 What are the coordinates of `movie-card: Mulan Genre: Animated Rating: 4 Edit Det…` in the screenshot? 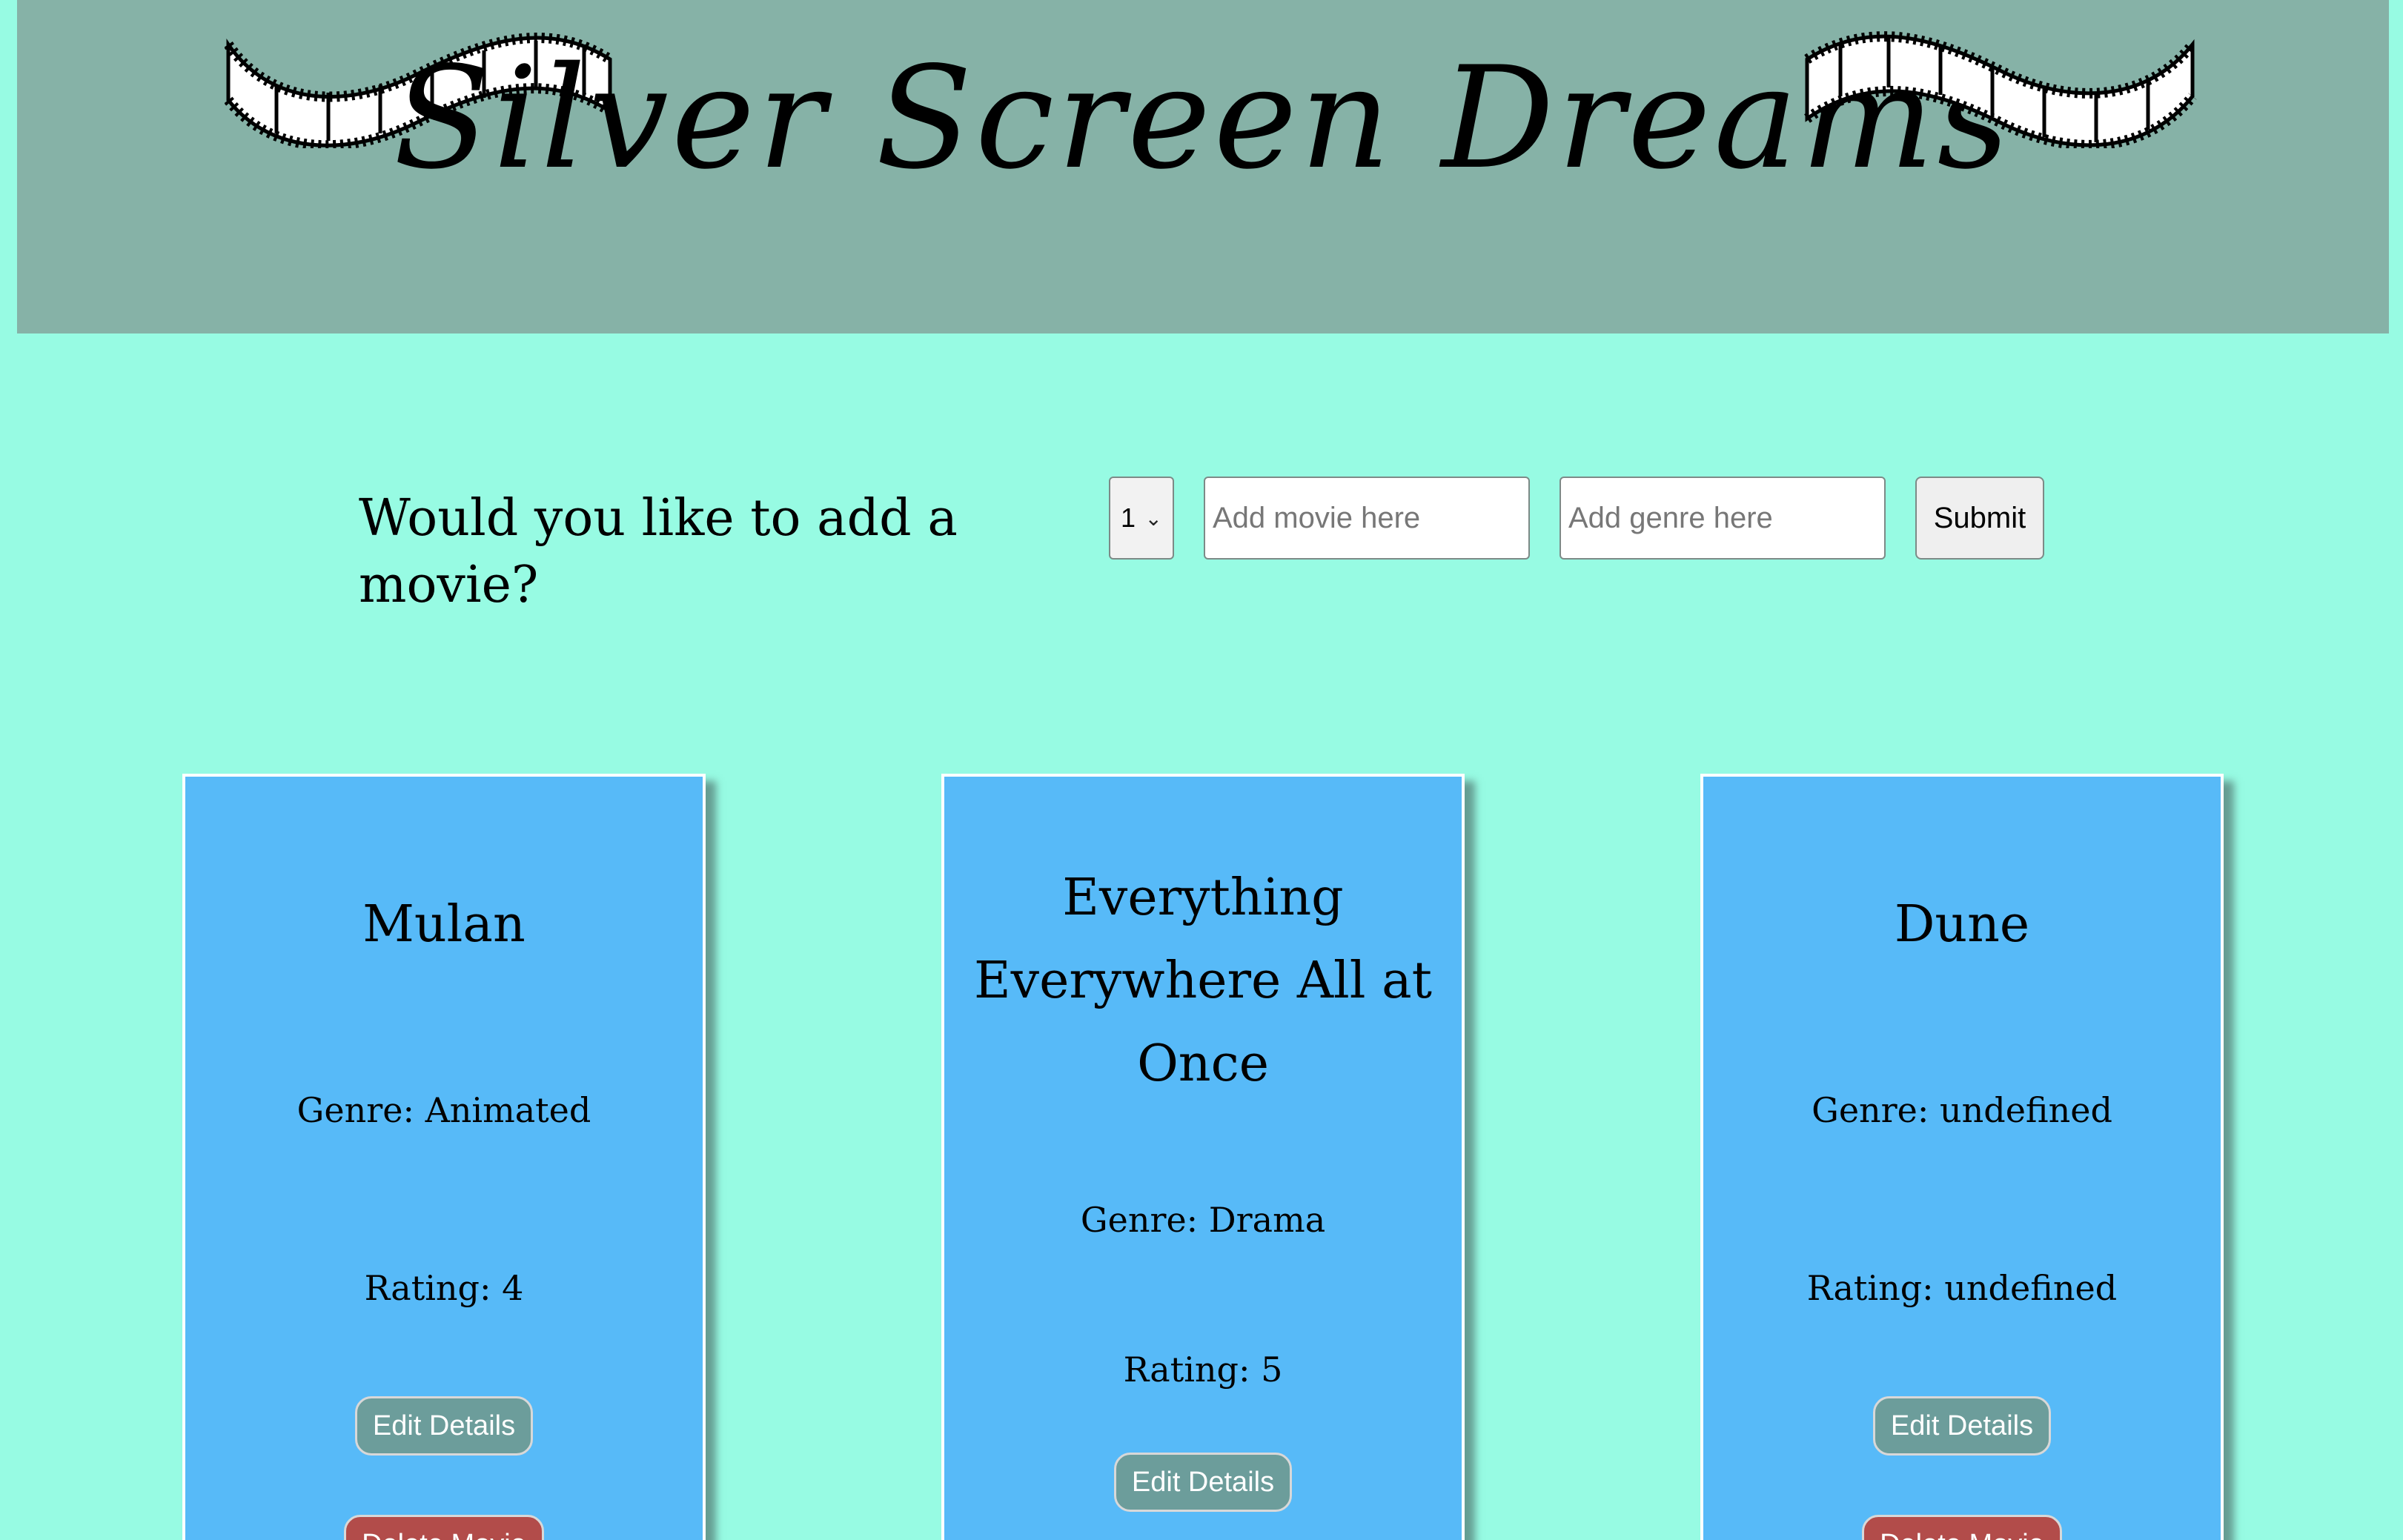 It's located at (444, 1157).